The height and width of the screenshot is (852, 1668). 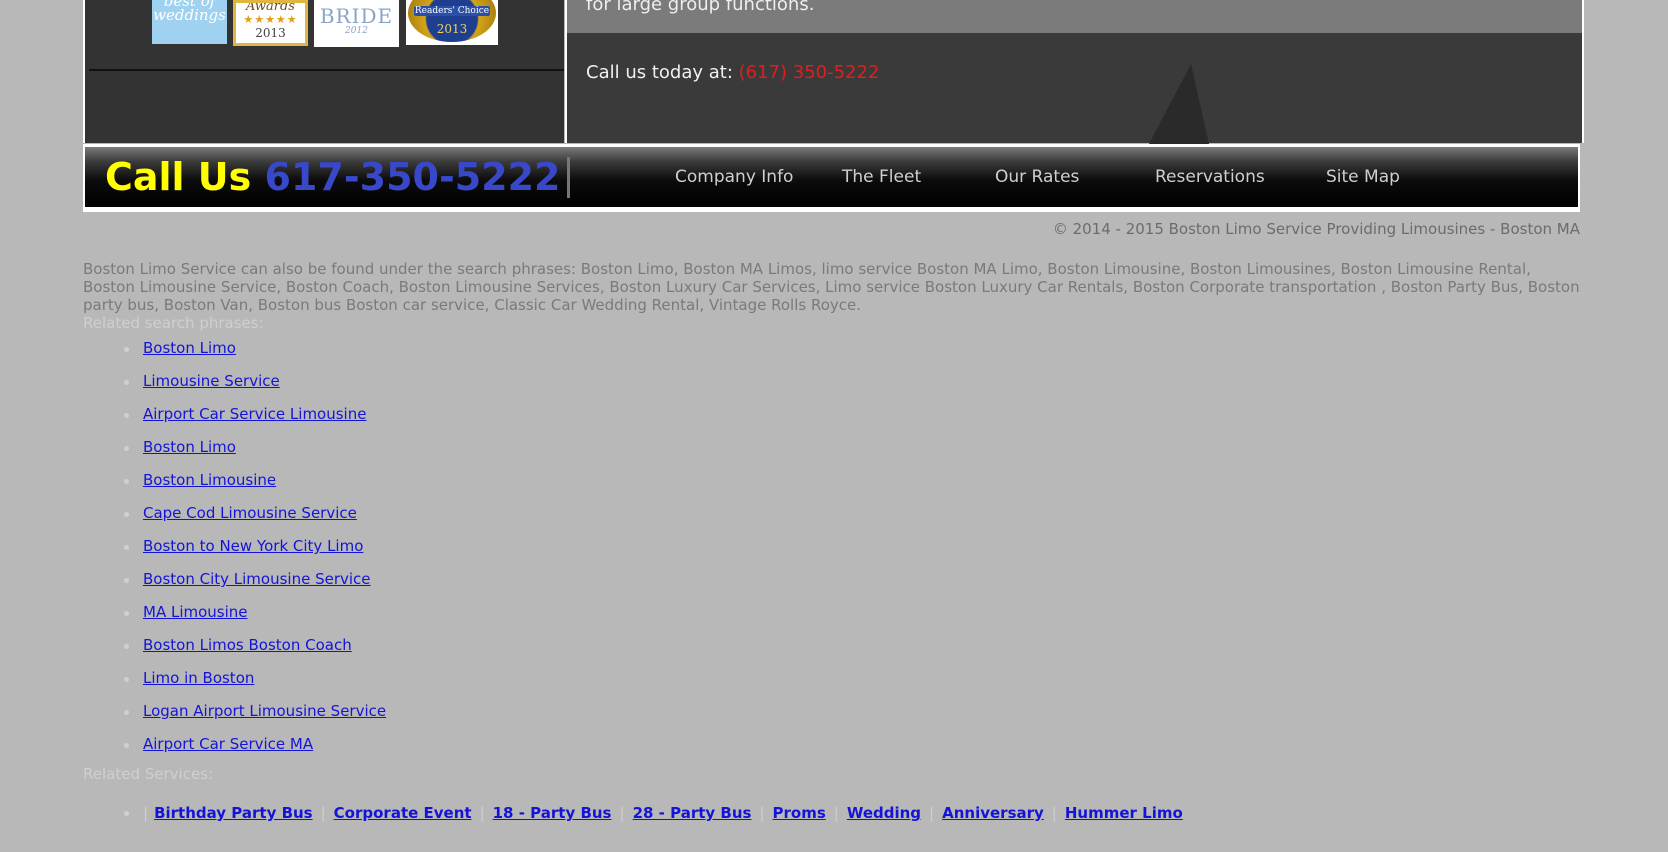 I want to click on related-link: Airport Car Service Limousine, so click(x=254, y=414).